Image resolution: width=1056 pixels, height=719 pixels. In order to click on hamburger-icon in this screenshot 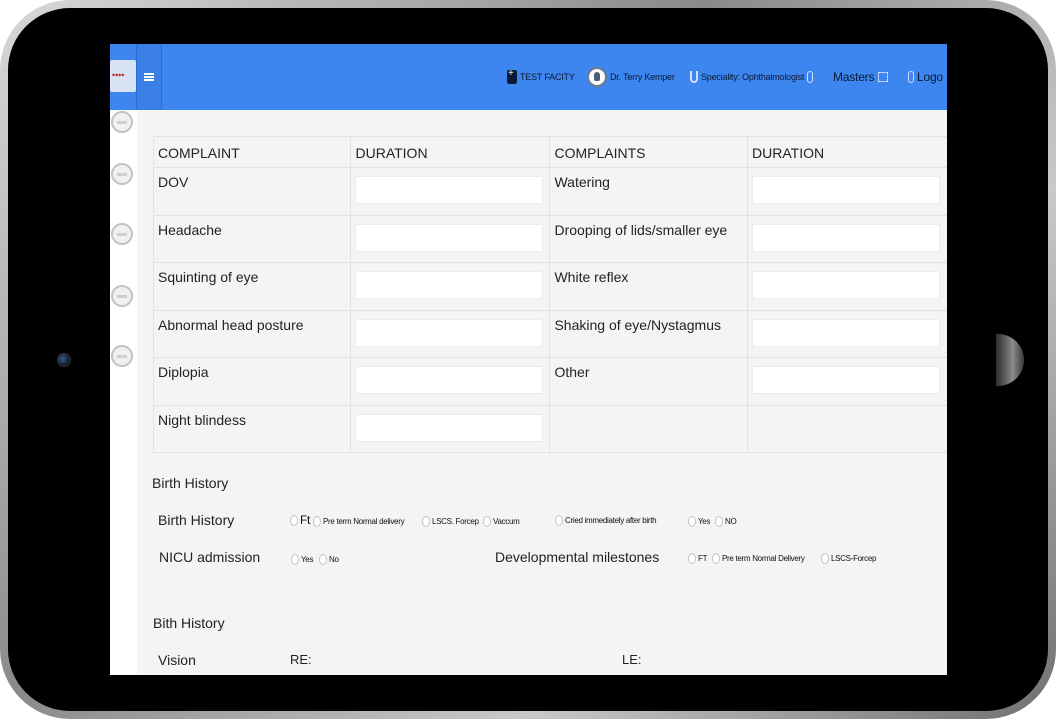, I will do `click(149, 74)`.